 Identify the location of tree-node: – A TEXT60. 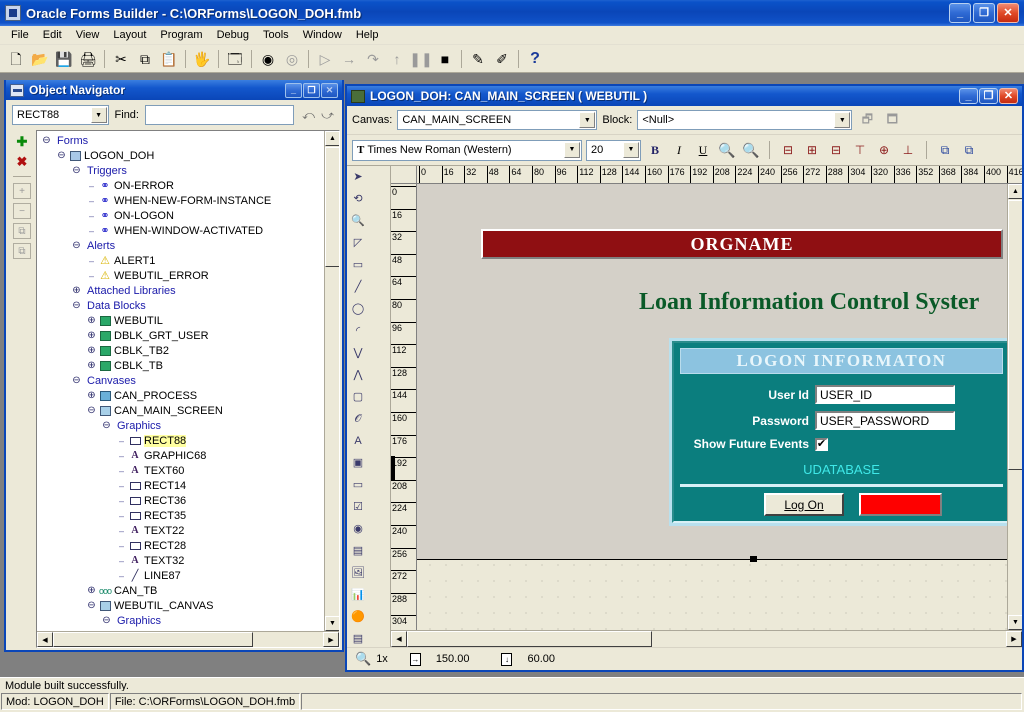
(182, 470).